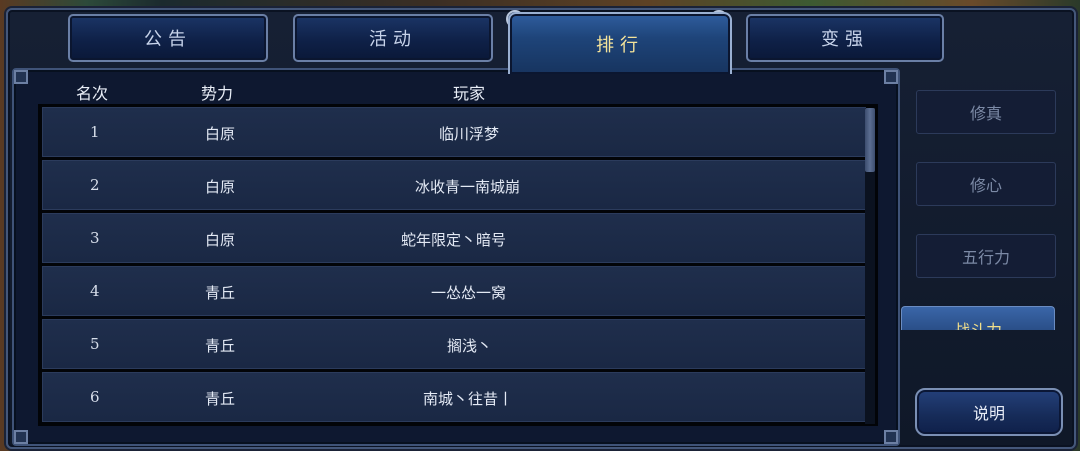  What do you see at coordinates (986, 256) in the screenshot?
I see `category-five-elements-button: 五行力` at bounding box center [986, 256].